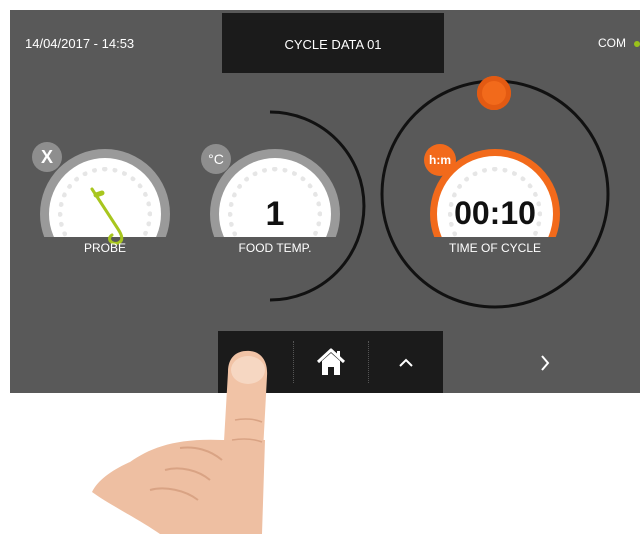 This screenshot has width=640, height=534. I want to click on back-button, so click(255, 362).